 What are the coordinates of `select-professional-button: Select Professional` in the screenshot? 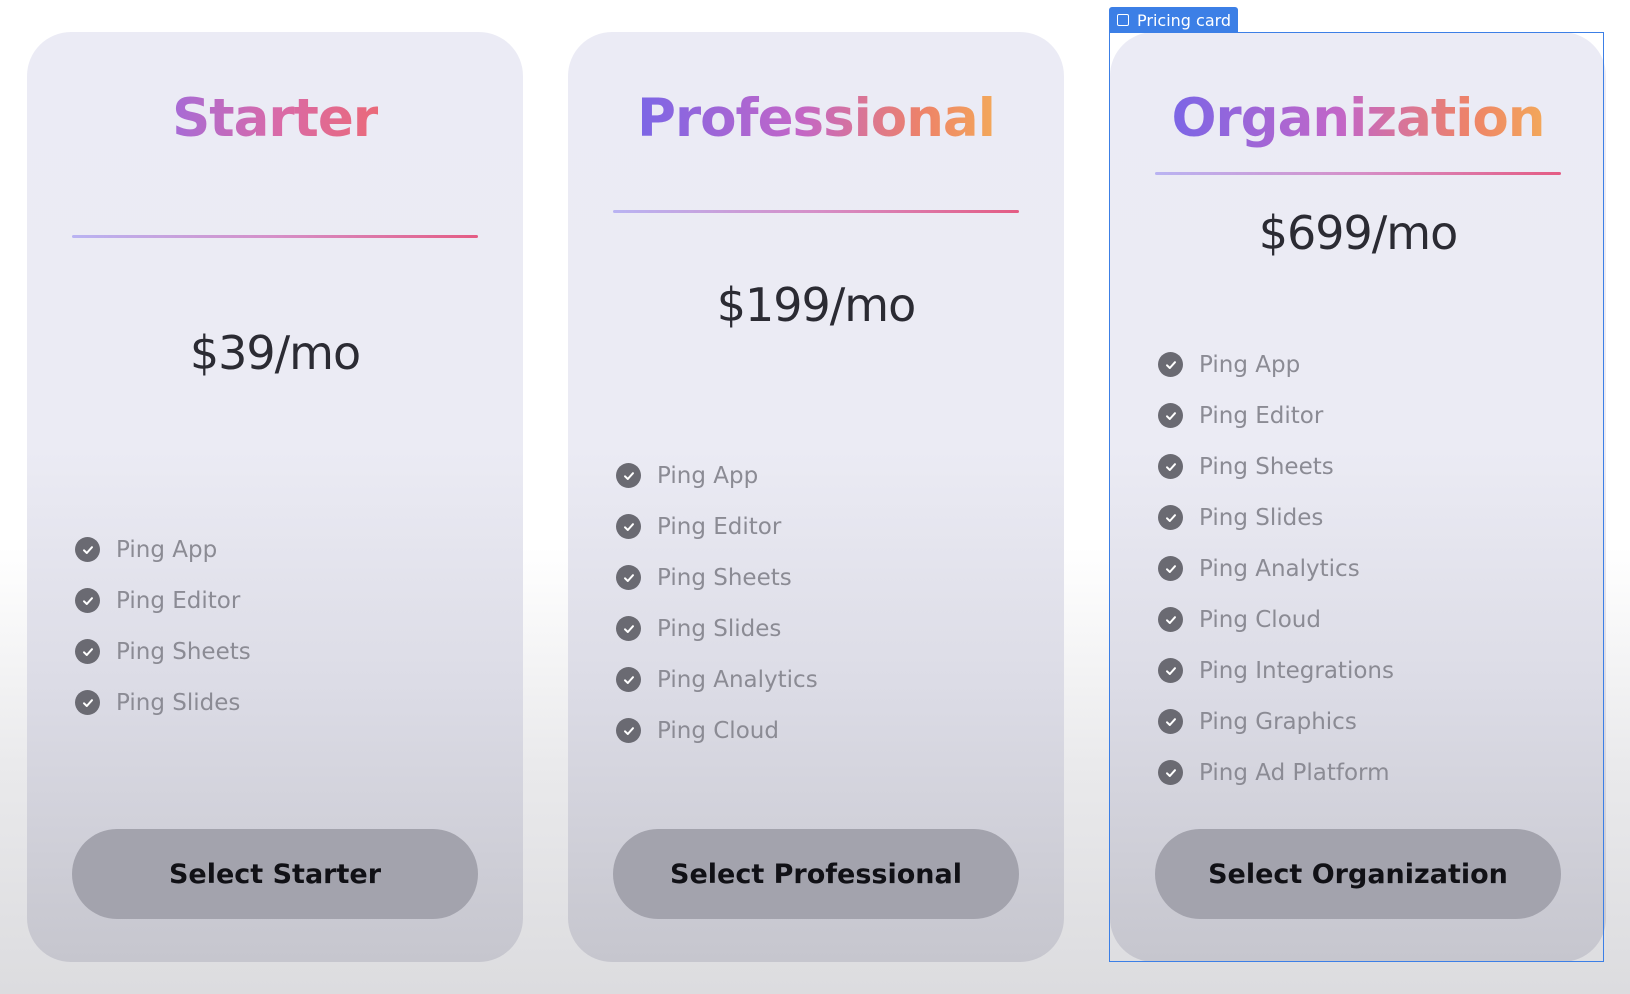 It's located at (816, 874).